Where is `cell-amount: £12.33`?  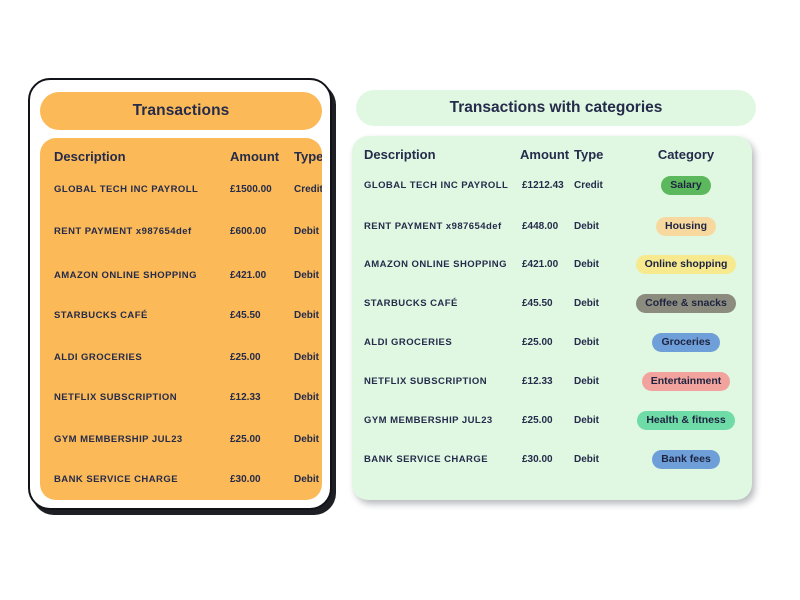
cell-amount: £12.33 is located at coordinates (245, 397).